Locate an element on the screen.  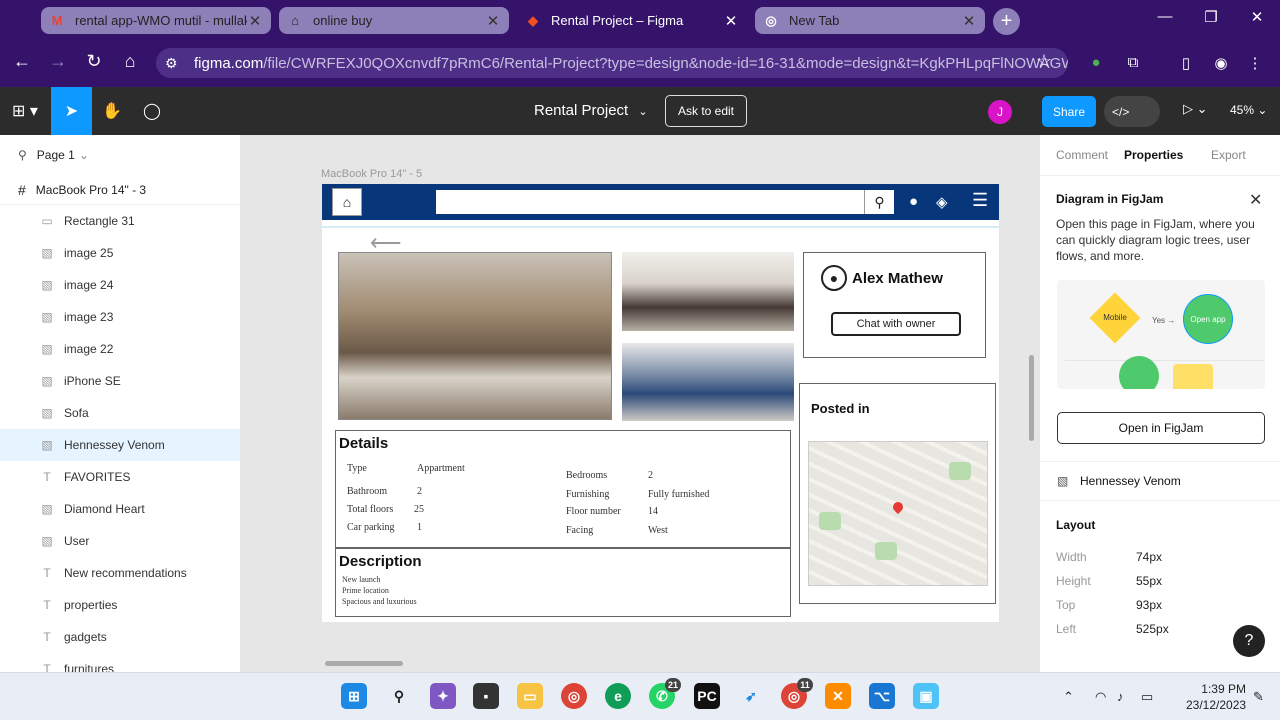
xampp-icon: ✕ is located at coordinates (838, 696).